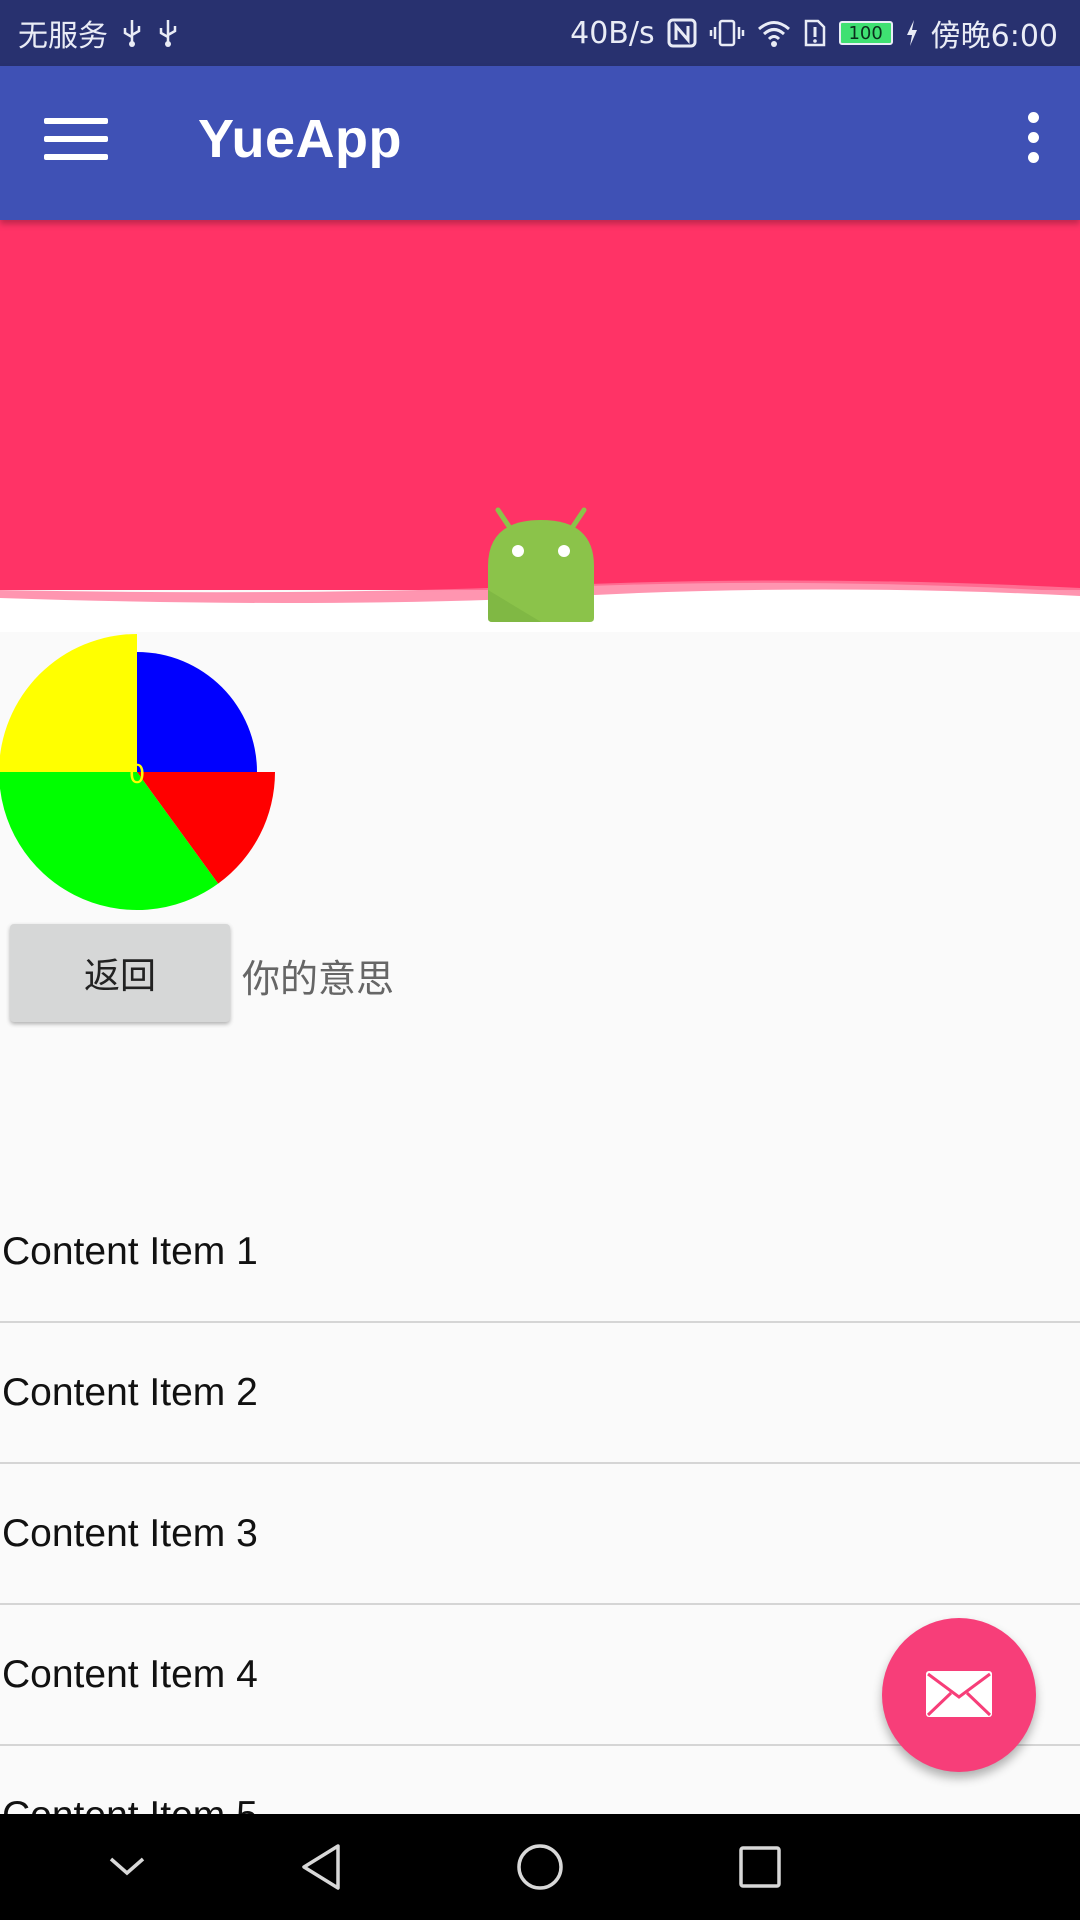  What do you see at coordinates (137, 775) in the screenshot?
I see `pie-center-label: 0` at bounding box center [137, 775].